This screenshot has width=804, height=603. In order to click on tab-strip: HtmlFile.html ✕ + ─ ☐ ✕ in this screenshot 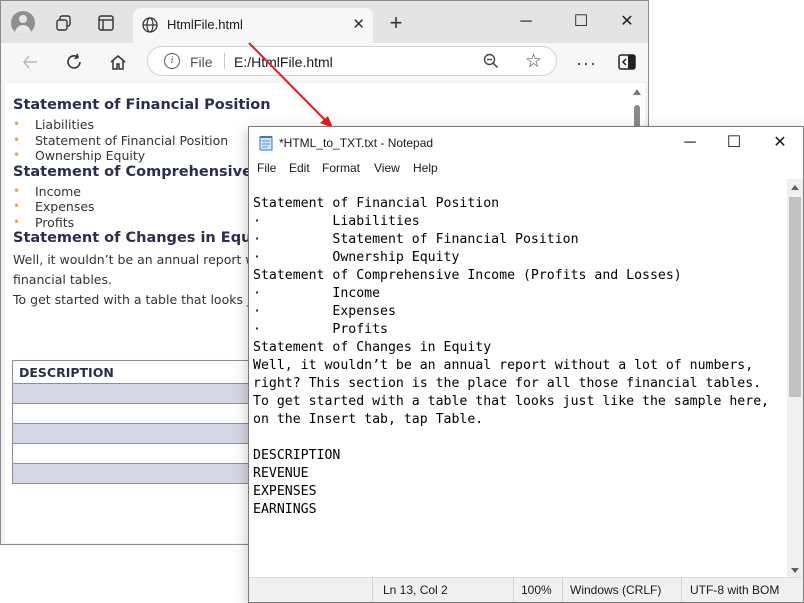, I will do `click(324, 22)`.